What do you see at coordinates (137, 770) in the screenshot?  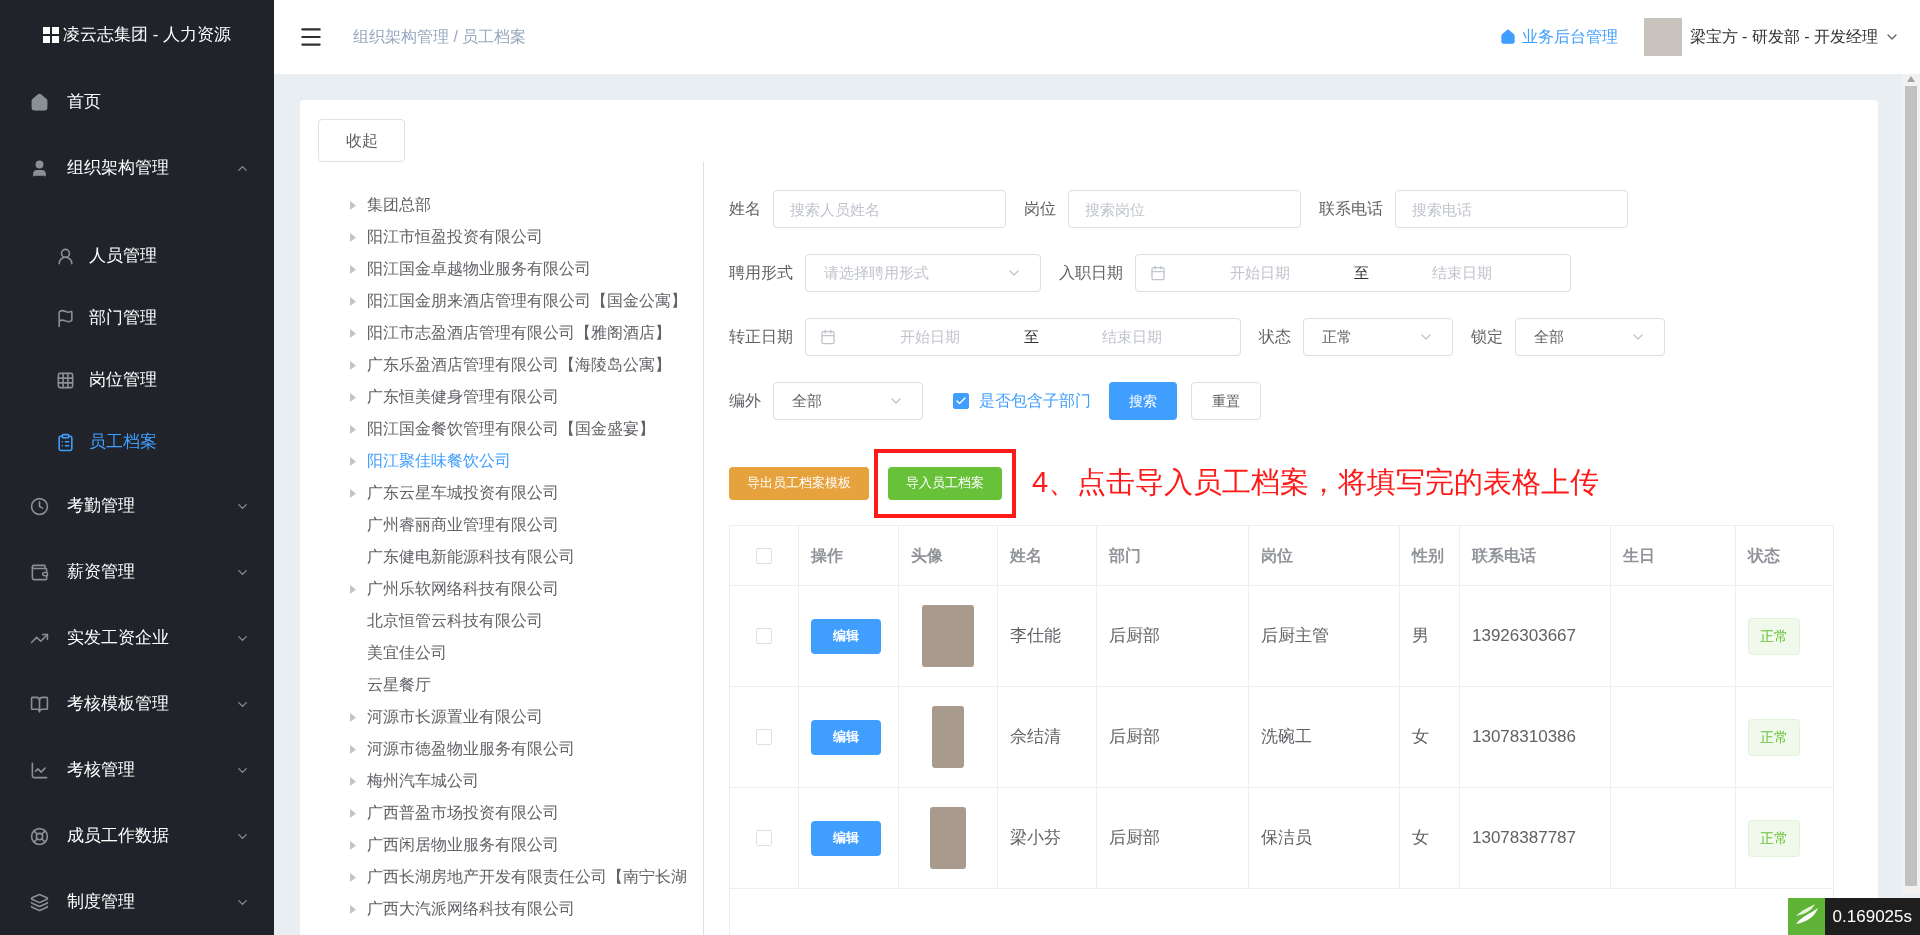 I see `sidebar-item: 考核管理` at bounding box center [137, 770].